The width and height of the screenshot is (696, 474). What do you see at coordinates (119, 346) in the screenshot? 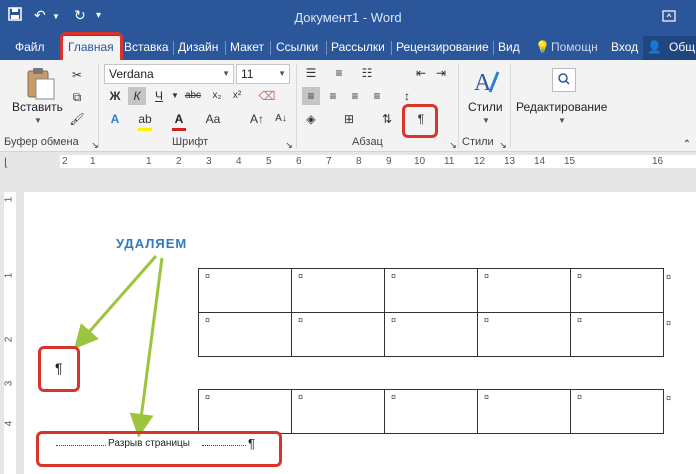
I see `annotation-arrows` at bounding box center [119, 346].